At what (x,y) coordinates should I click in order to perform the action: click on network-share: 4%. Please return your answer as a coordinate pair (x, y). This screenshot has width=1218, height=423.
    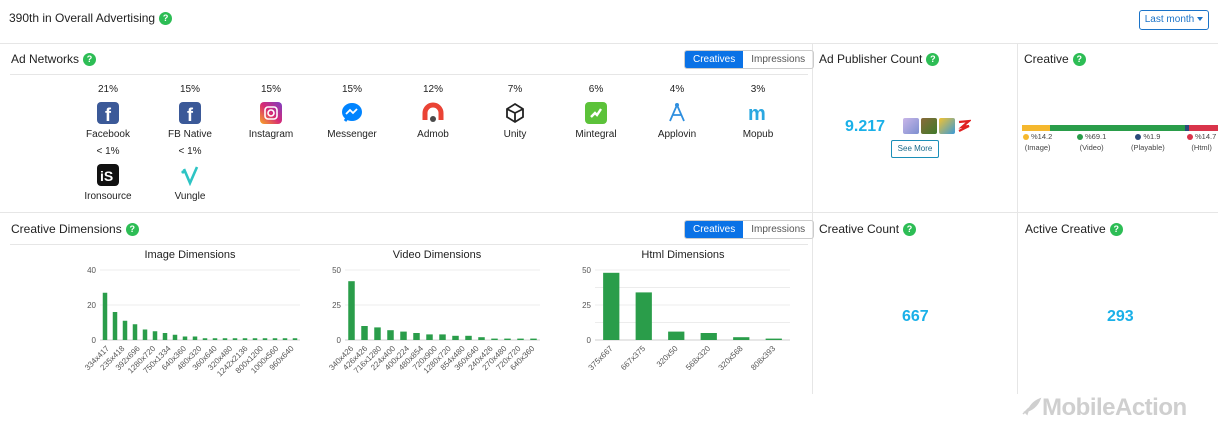
    Looking at the image, I should click on (677, 89).